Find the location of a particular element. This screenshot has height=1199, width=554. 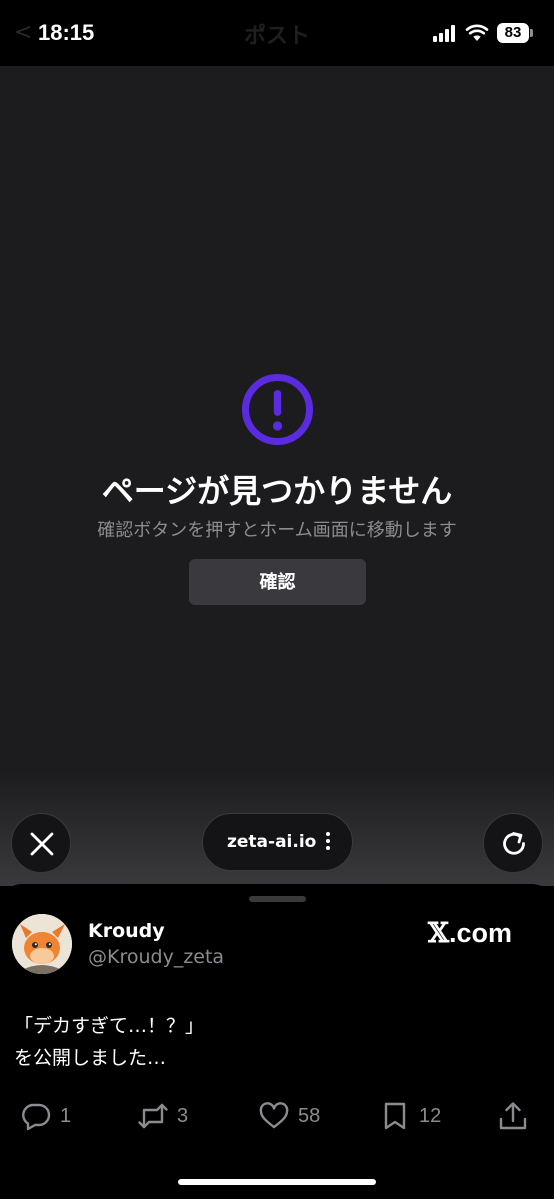

heart-icon is located at coordinates (274, 1115).